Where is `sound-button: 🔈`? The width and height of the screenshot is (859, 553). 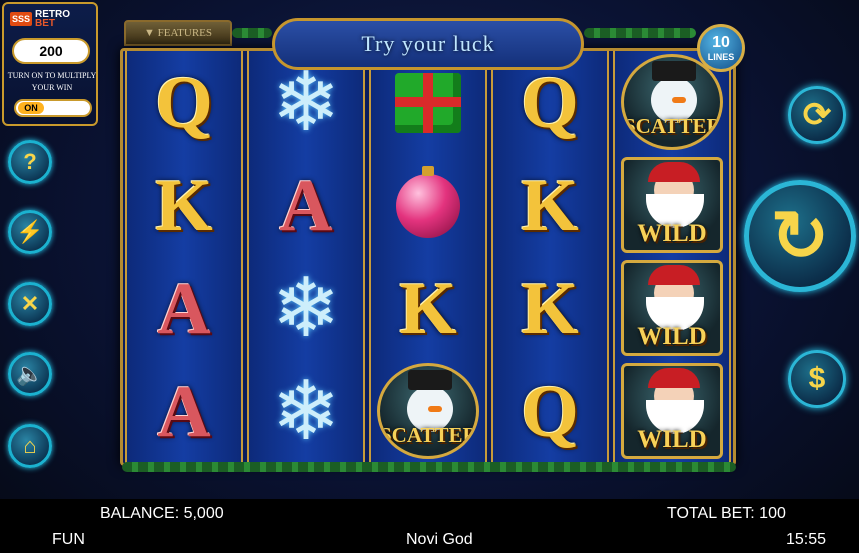
sound-button: 🔈 is located at coordinates (30, 374).